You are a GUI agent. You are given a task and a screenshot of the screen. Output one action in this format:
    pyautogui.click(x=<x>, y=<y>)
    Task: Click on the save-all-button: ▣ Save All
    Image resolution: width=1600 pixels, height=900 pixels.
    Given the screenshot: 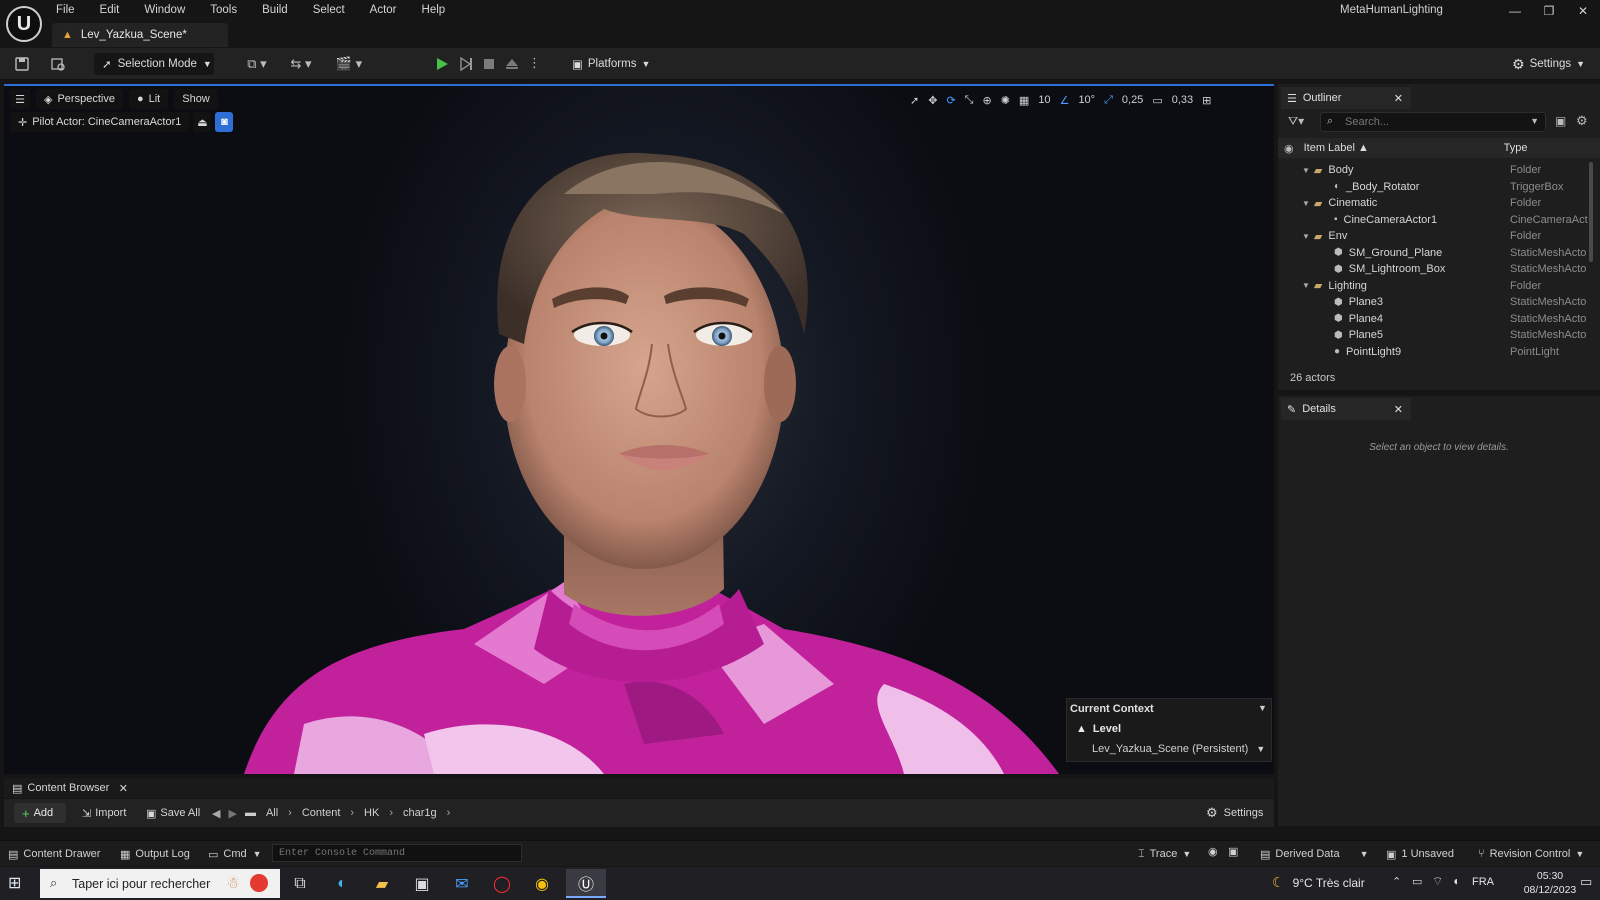 What is the action you would take?
    pyautogui.click(x=173, y=813)
    